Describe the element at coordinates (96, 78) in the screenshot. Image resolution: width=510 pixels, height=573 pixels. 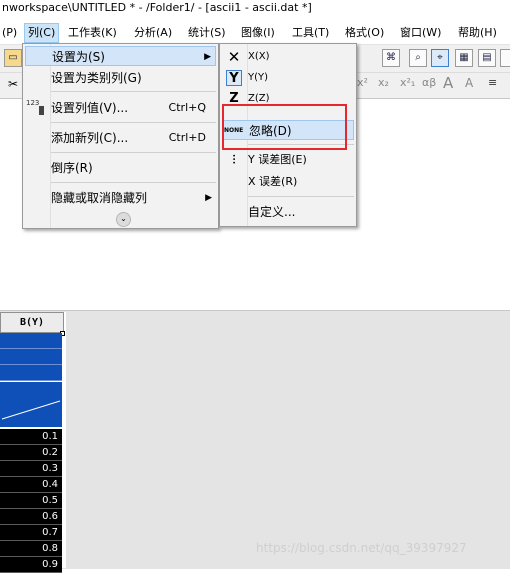
I see `menu-item-label: 设置为类别列(G)` at that location.